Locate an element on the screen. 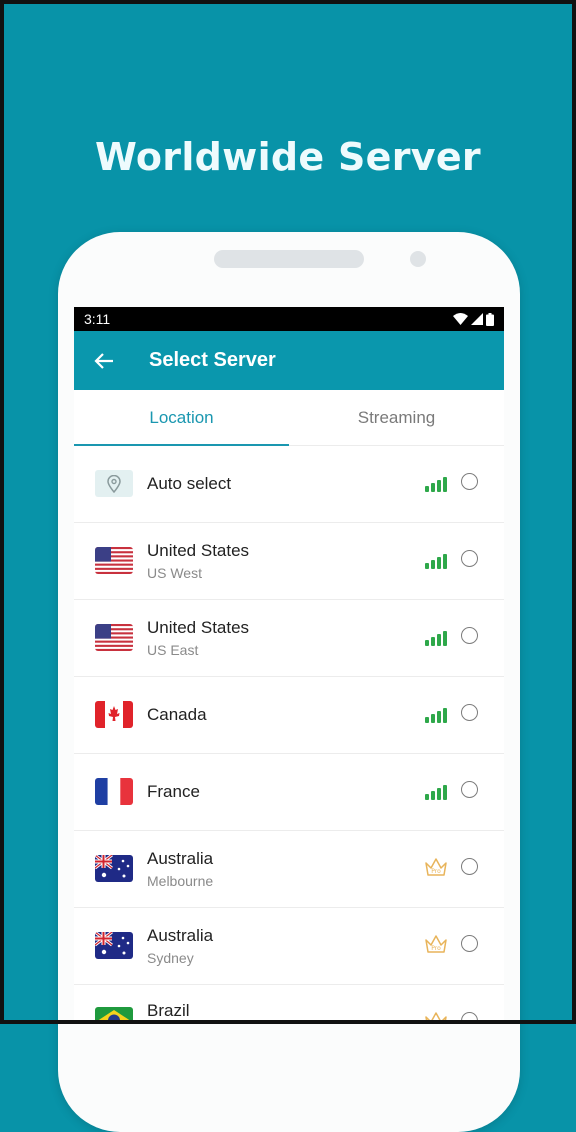 This screenshot has height=1132, width=576. back-button is located at coordinates (104, 361).